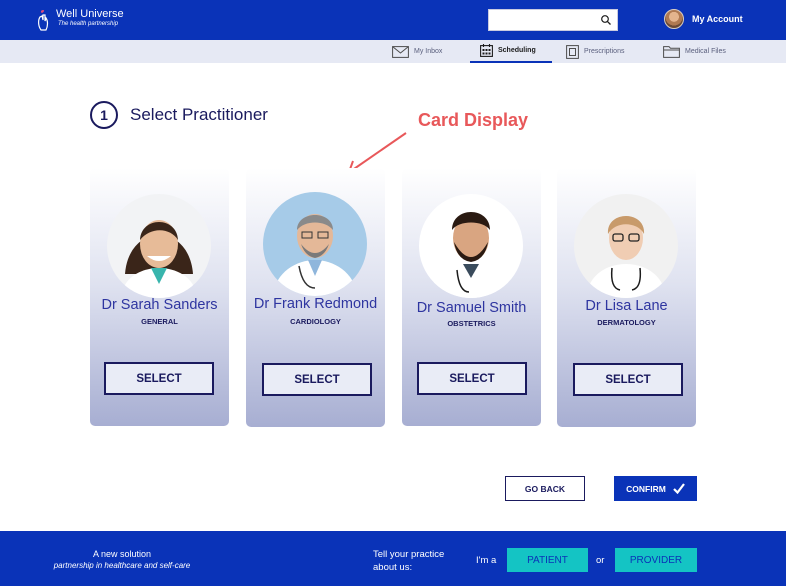  What do you see at coordinates (486, 560) in the screenshot?
I see `footer-im-a: I'm a` at bounding box center [486, 560].